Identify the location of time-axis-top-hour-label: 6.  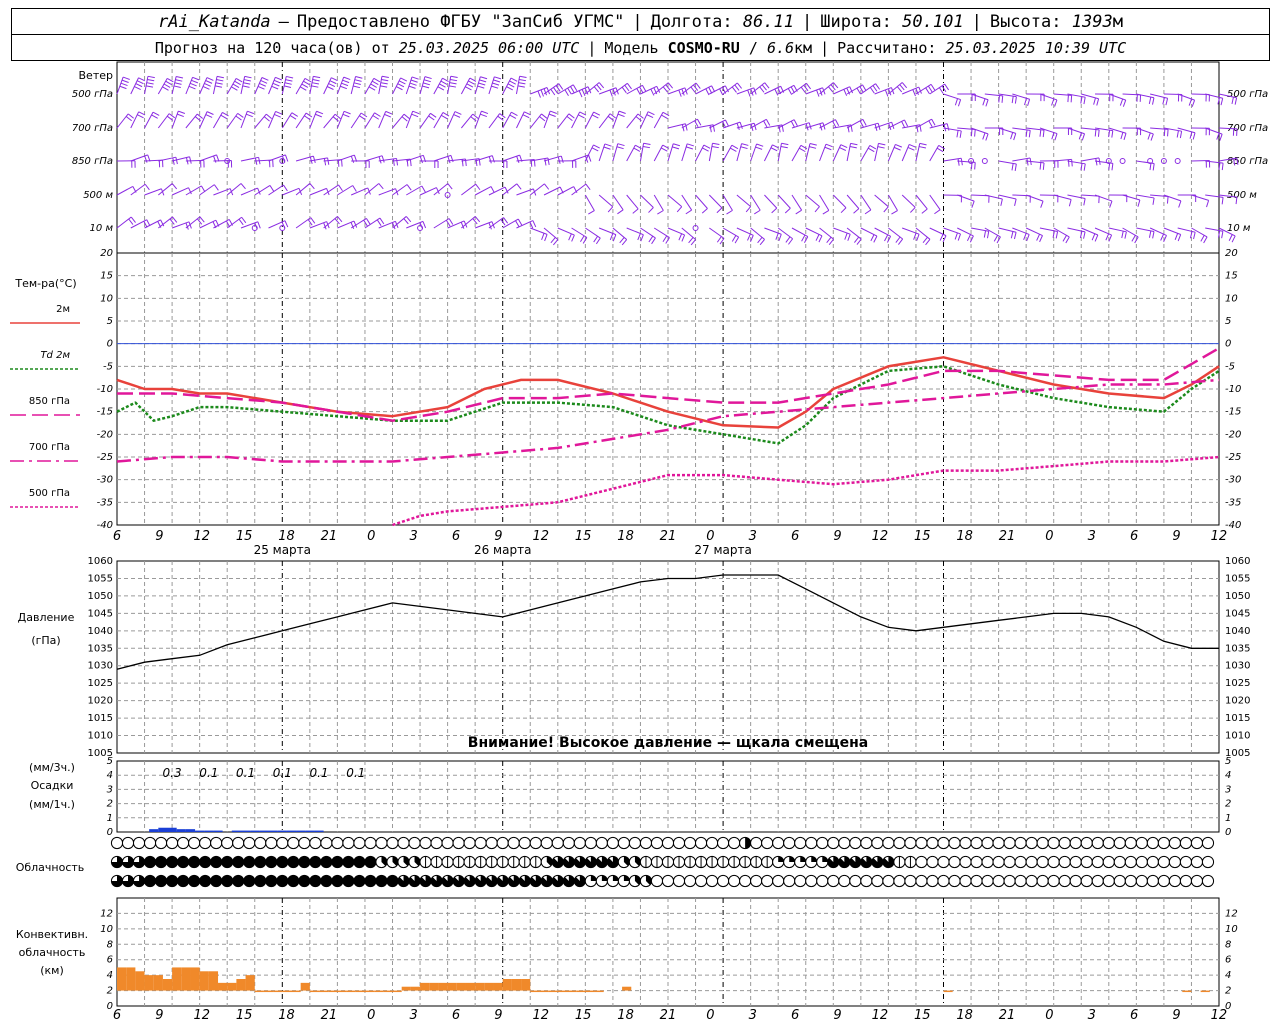
(795, 536).